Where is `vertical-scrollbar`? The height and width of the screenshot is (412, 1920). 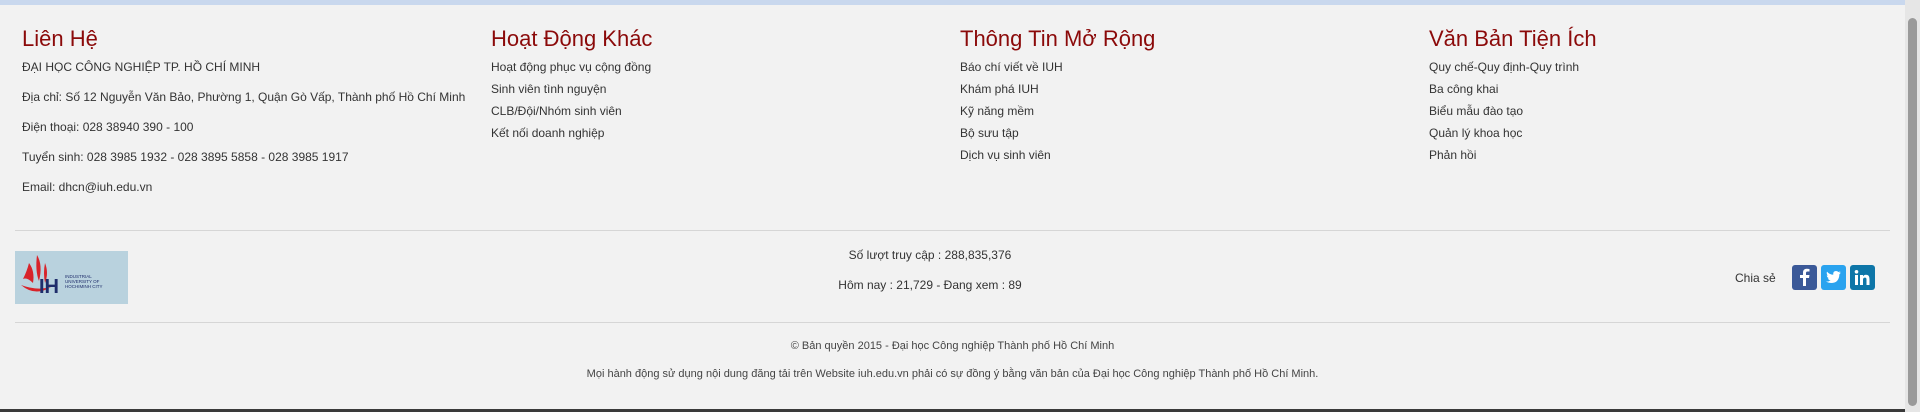 vertical-scrollbar is located at coordinates (1912, 206).